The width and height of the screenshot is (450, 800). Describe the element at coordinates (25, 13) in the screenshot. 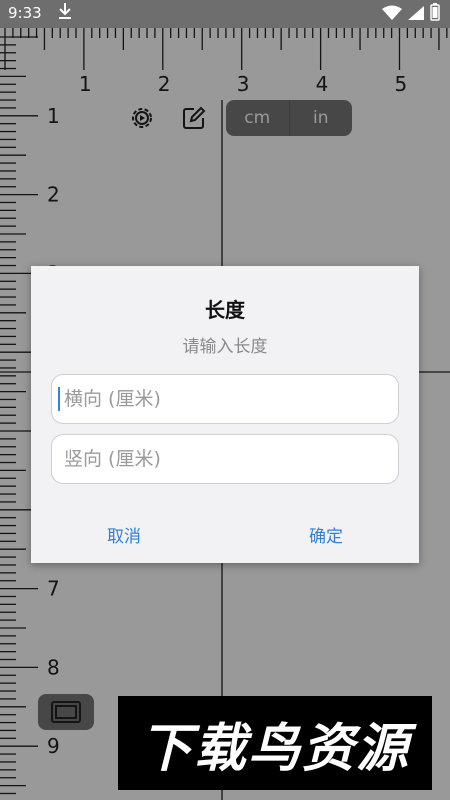

I see `status-time: 9:33` at that location.